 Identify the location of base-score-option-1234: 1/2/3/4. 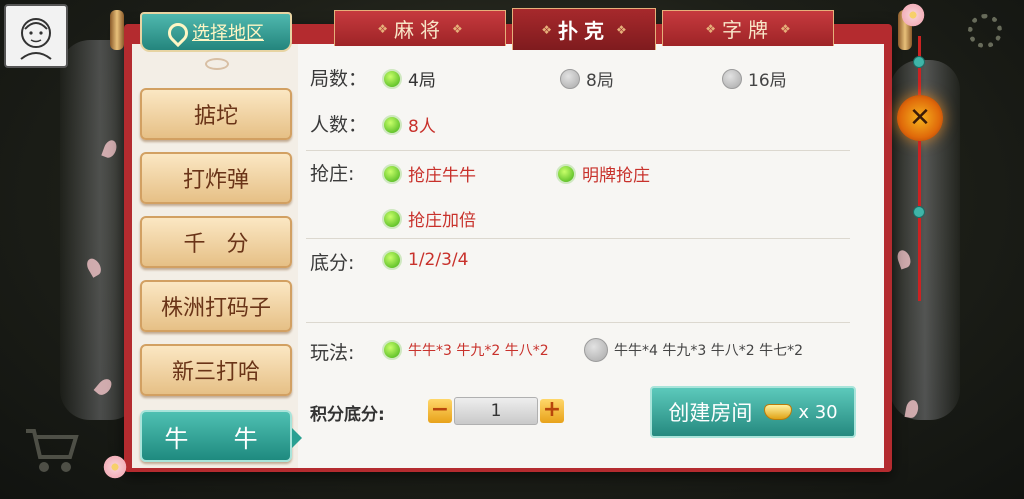
(425, 260).